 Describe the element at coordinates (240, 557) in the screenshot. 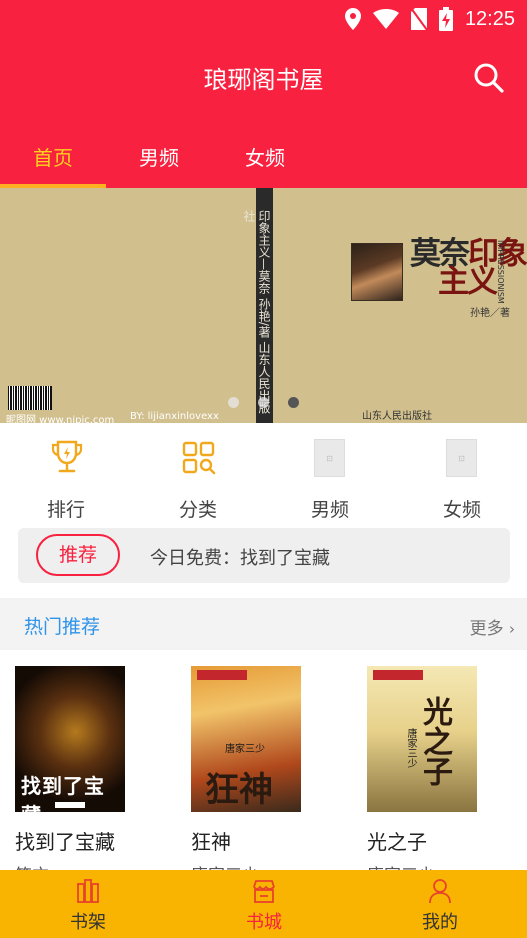

I see `recommend-text: 今日免费：找到了宝藏` at that location.